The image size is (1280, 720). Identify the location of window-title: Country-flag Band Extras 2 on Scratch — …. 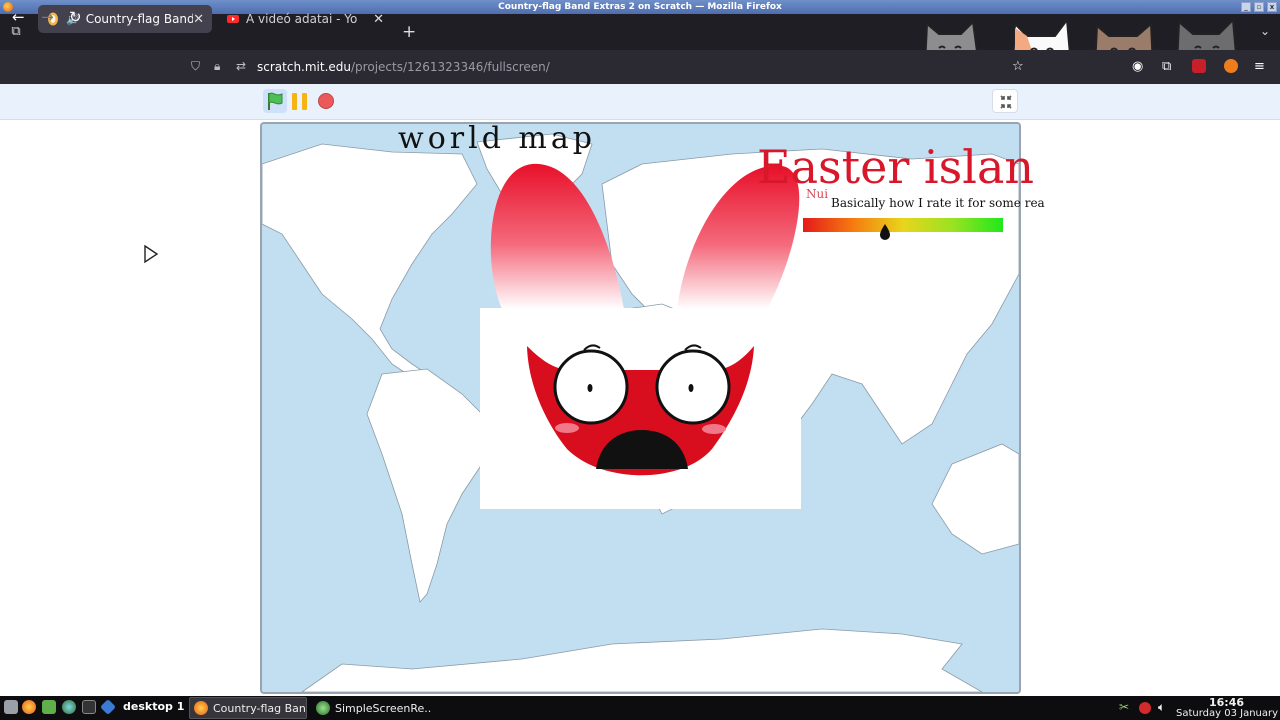
(640, 7).